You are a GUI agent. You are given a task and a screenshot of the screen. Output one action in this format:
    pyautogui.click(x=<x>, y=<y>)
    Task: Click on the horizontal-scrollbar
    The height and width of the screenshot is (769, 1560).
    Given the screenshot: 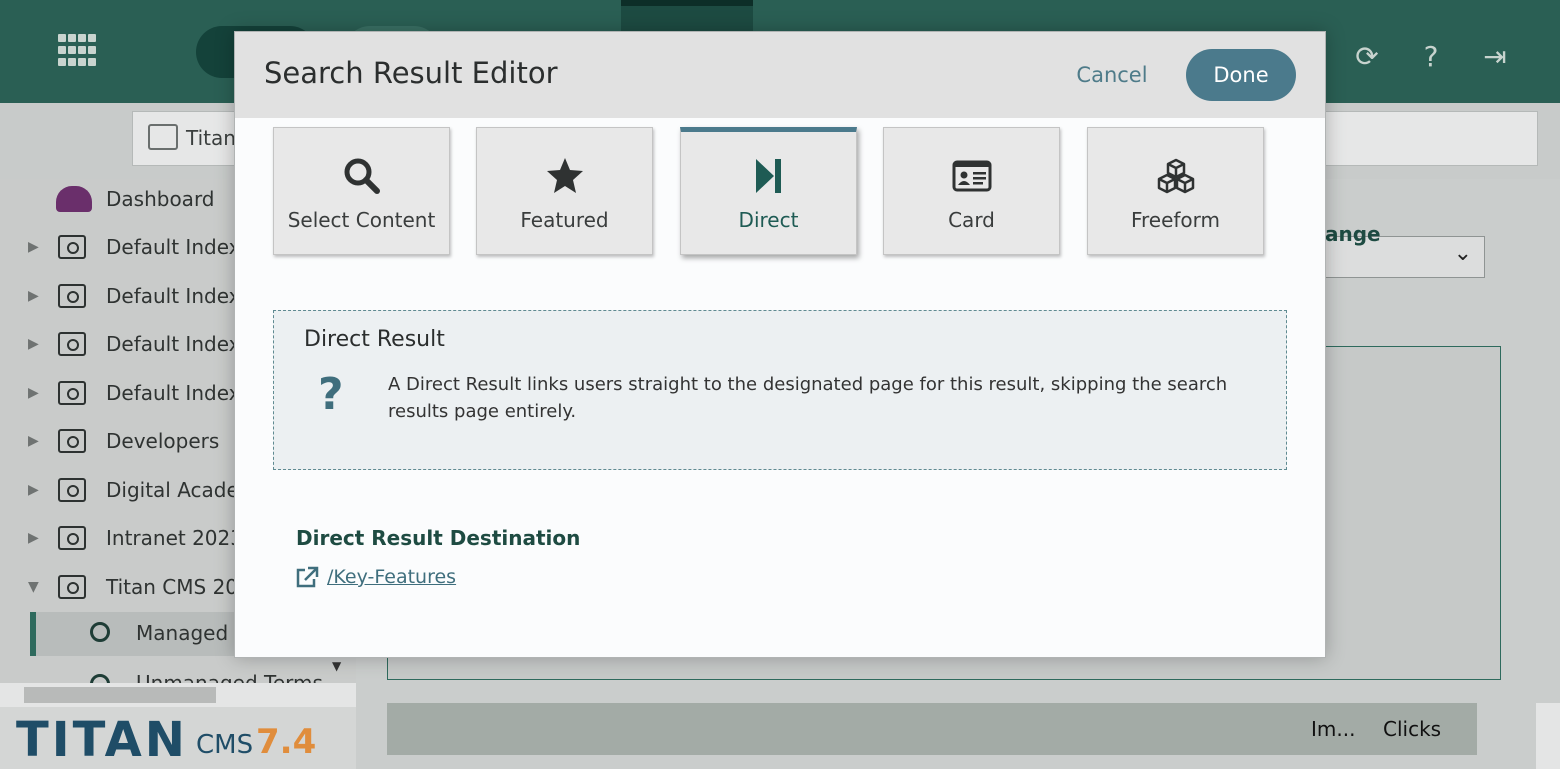 What is the action you would take?
    pyautogui.click(x=178, y=695)
    